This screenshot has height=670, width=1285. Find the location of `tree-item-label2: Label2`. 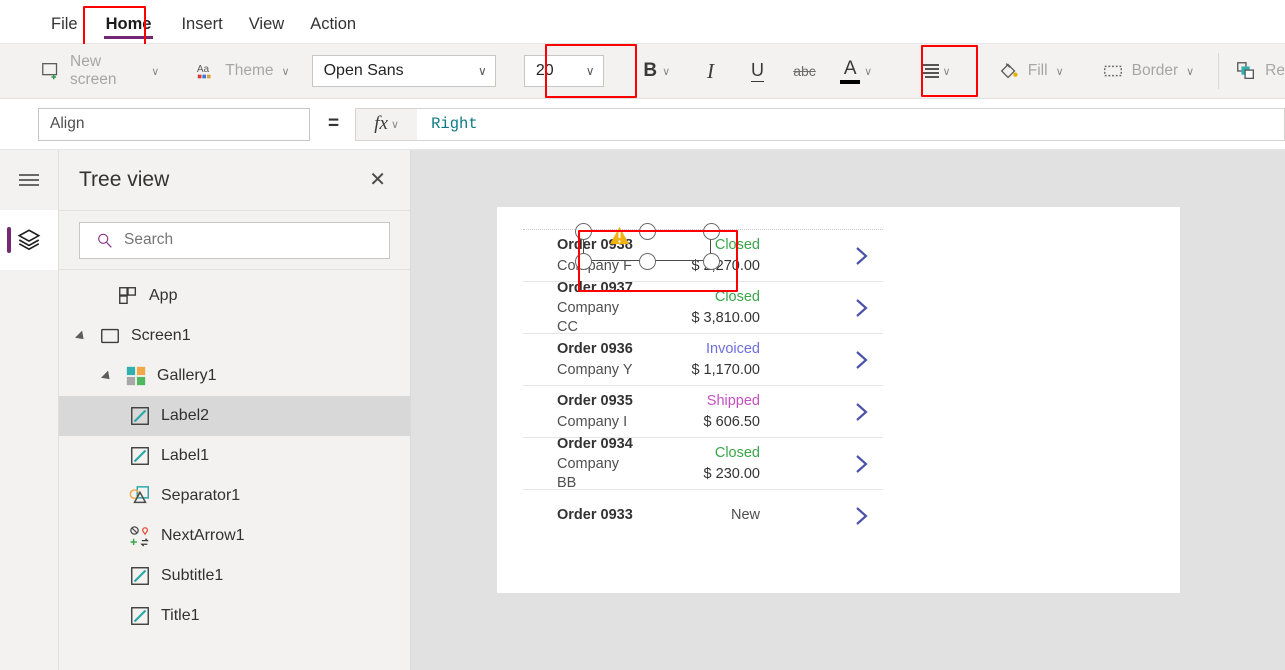

tree-item-label2: Label2 is located at coordinates (234, 416).